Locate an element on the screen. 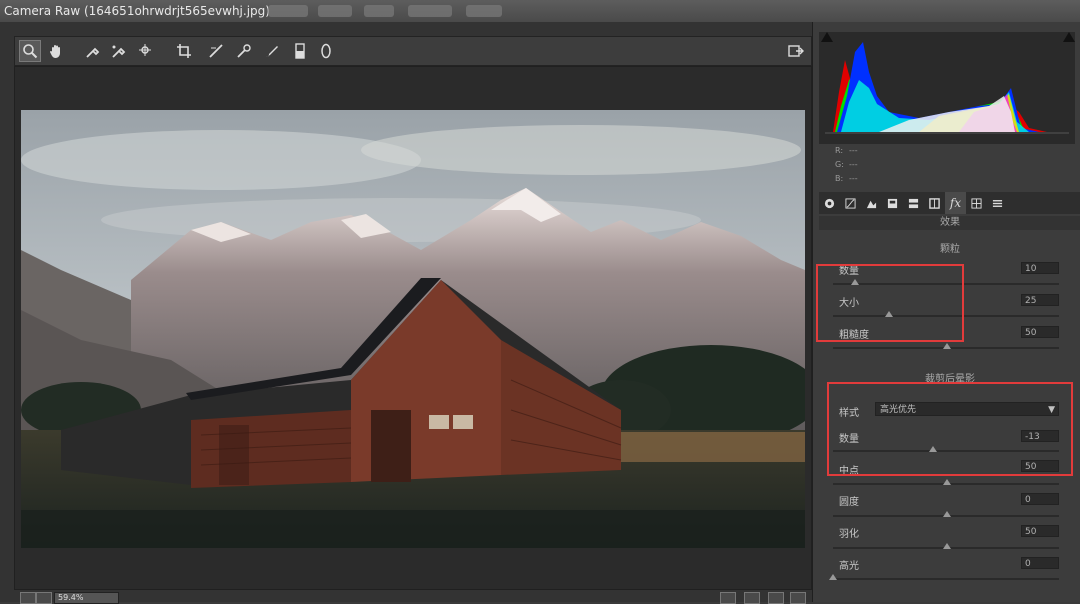 The height and width of the screenshot is (604, 1080). vignette-highlights-input: 0 is located at coordinates (1040, 563).